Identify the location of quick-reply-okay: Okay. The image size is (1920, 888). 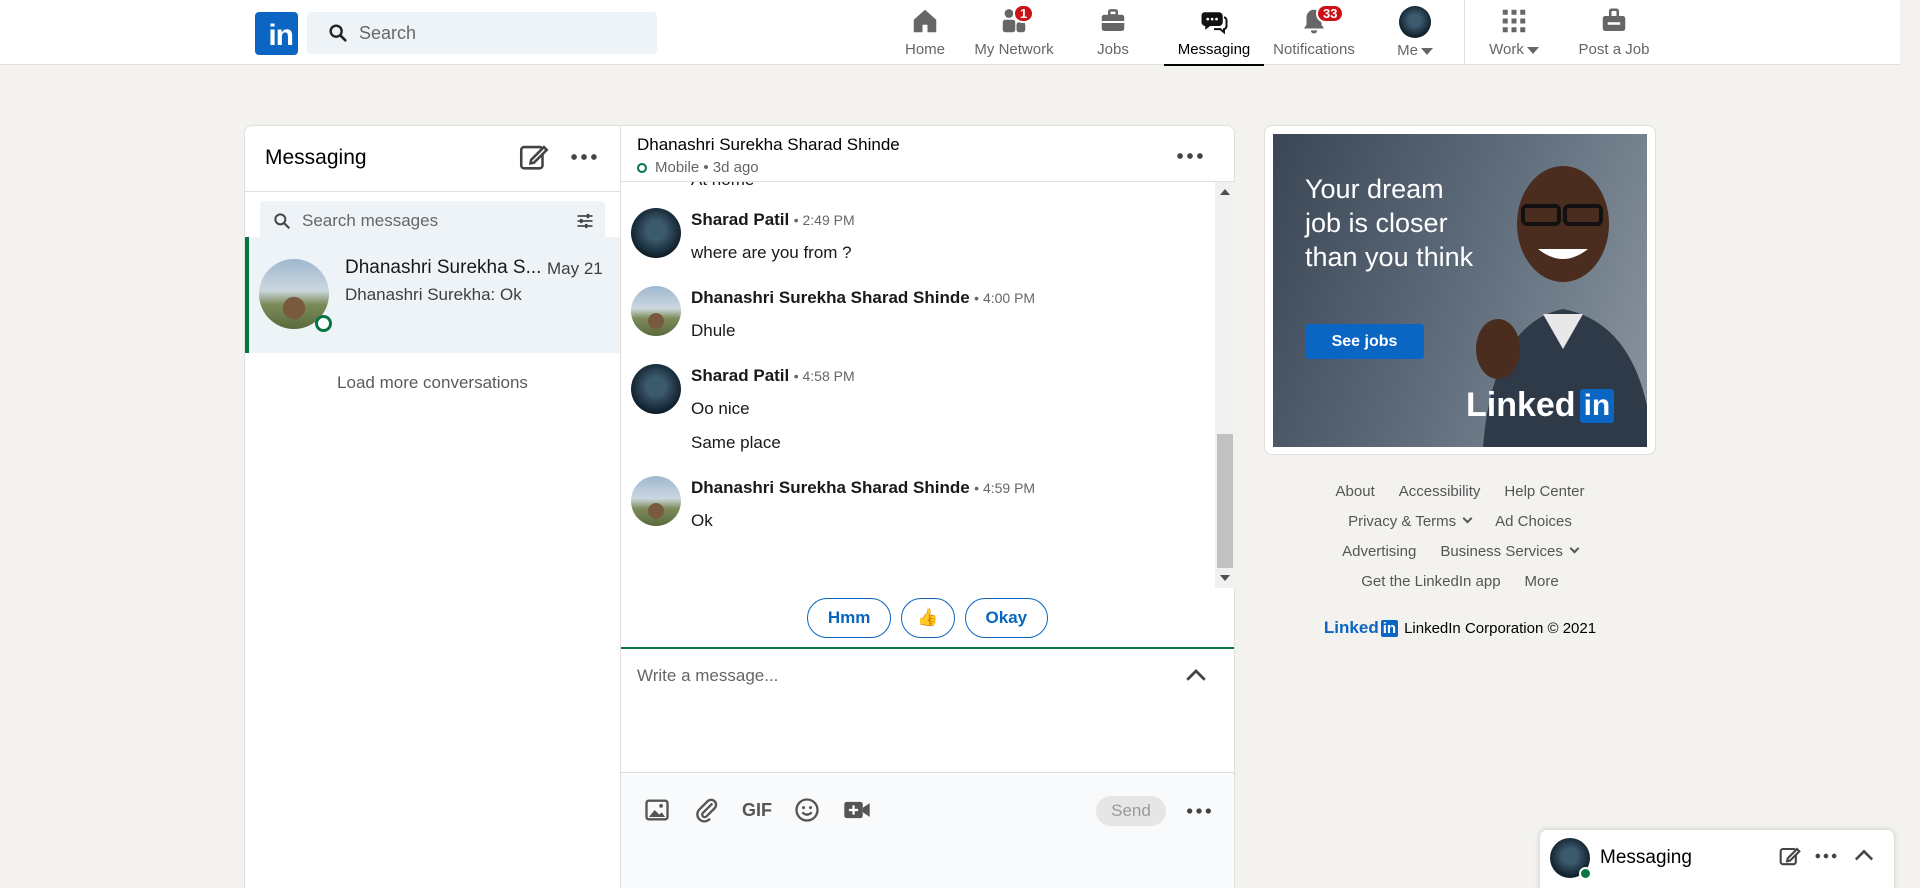
(1006, 618).